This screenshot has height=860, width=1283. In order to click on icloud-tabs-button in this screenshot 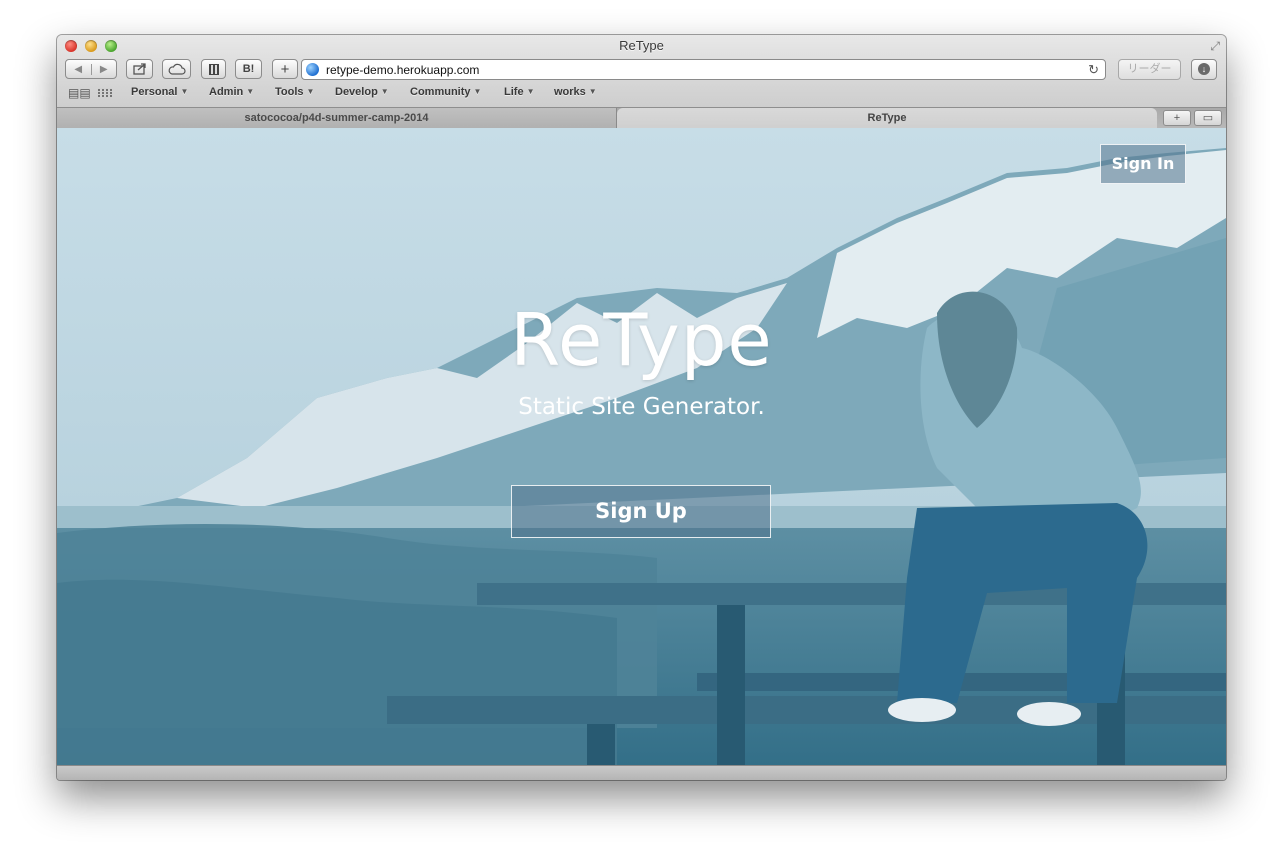, I will do `click(176, 69)`.